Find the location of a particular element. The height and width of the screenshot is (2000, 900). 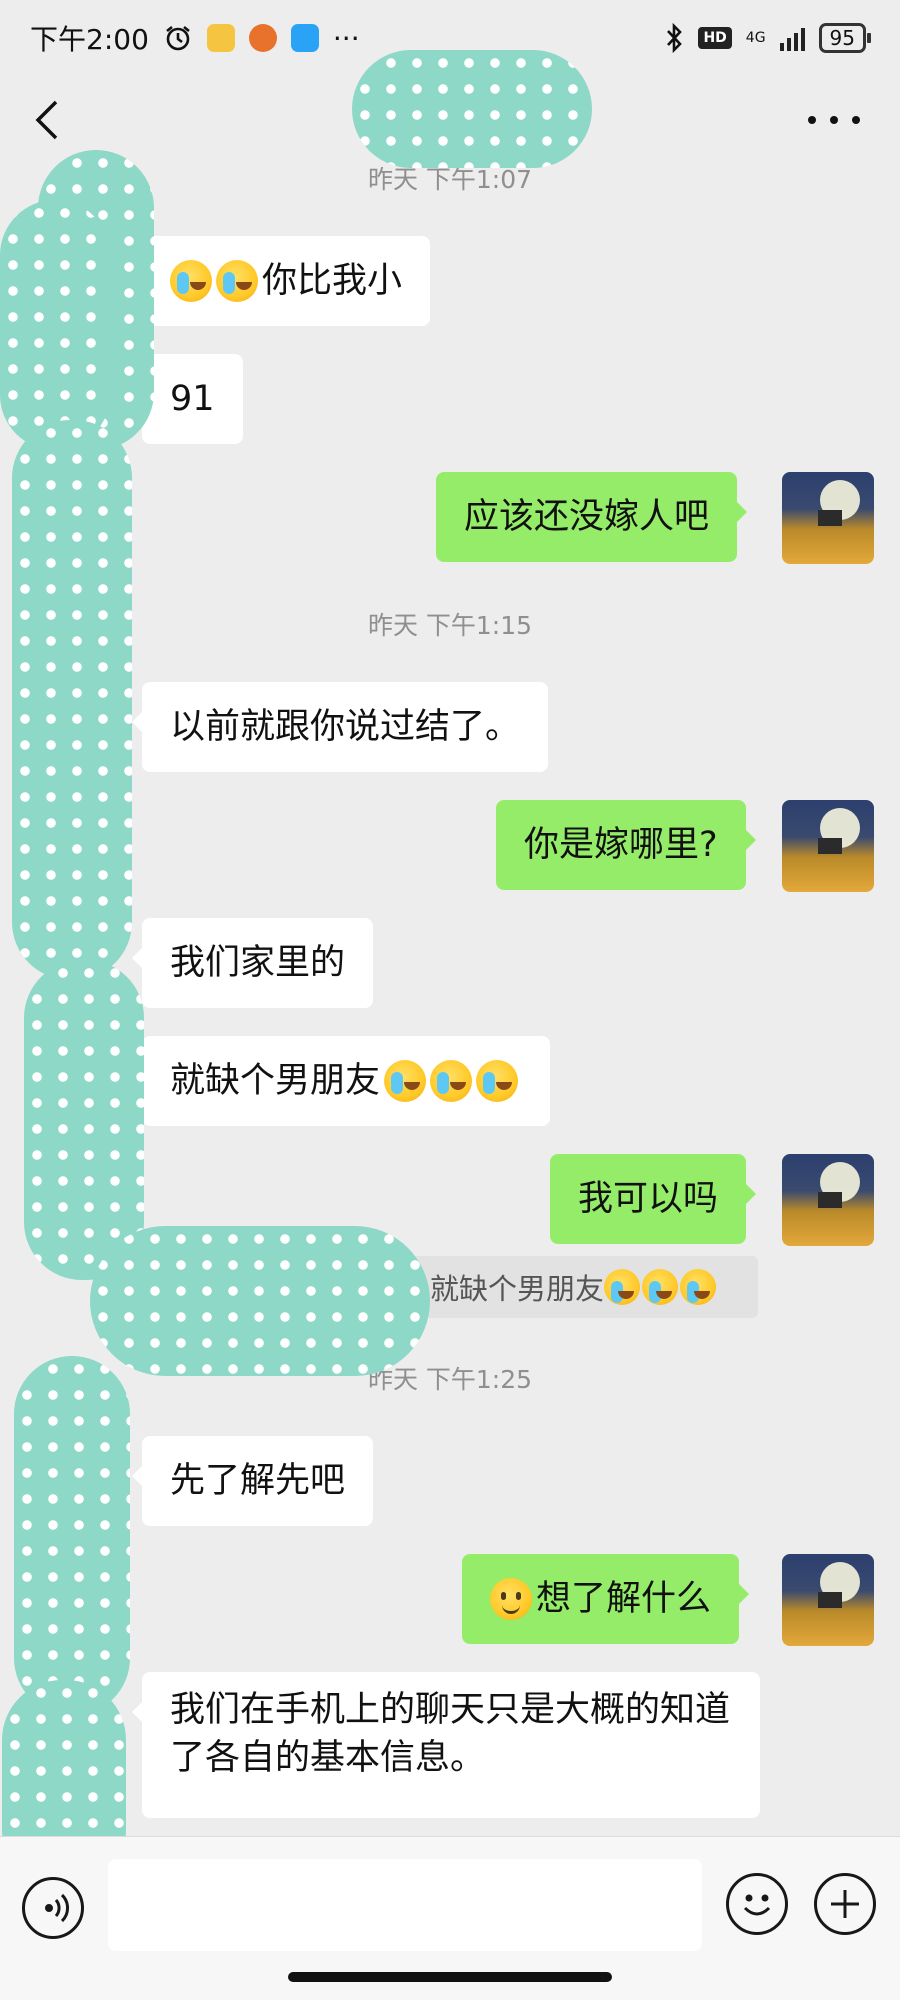

message-text: 以前就跟你说过结了。 is located at coordinates (345, 727).